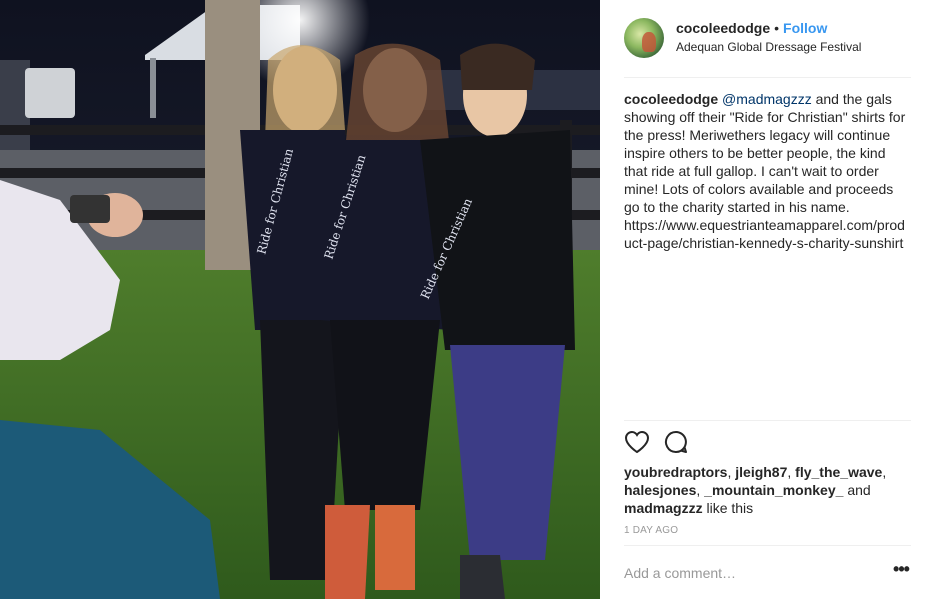 The height and width of the screenshot is (599, 935). I want to click on header-user-line: cocoleedodge • Follow, so click(751, 28).